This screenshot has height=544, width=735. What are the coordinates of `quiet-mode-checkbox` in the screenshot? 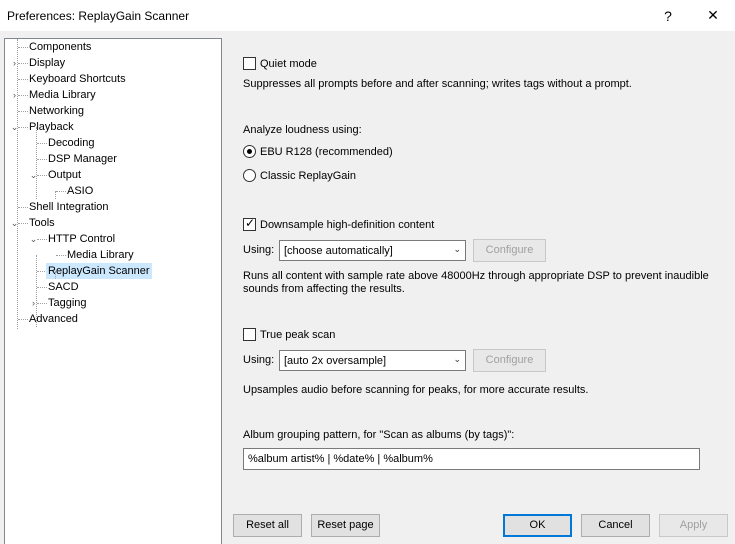 It's located at (249, 63).